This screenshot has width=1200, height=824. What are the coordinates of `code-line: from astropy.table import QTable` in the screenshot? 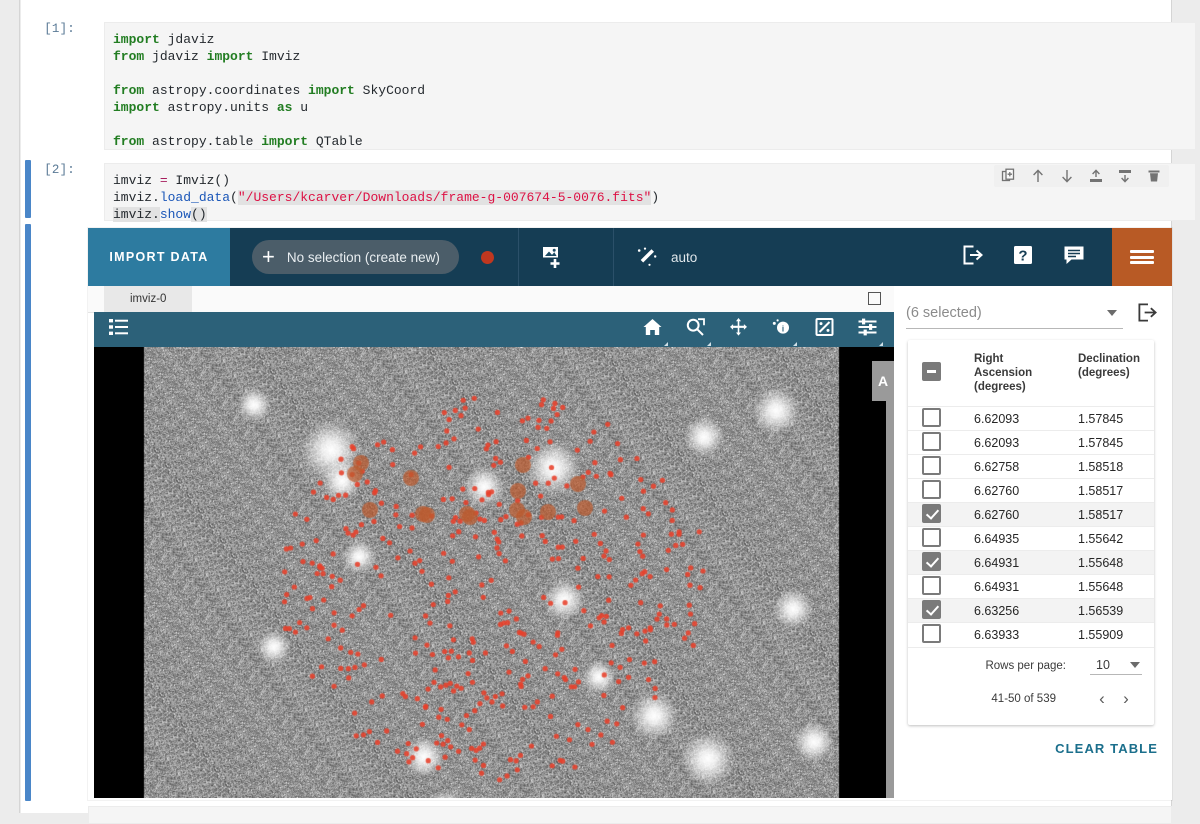 It's located at (238, 141).